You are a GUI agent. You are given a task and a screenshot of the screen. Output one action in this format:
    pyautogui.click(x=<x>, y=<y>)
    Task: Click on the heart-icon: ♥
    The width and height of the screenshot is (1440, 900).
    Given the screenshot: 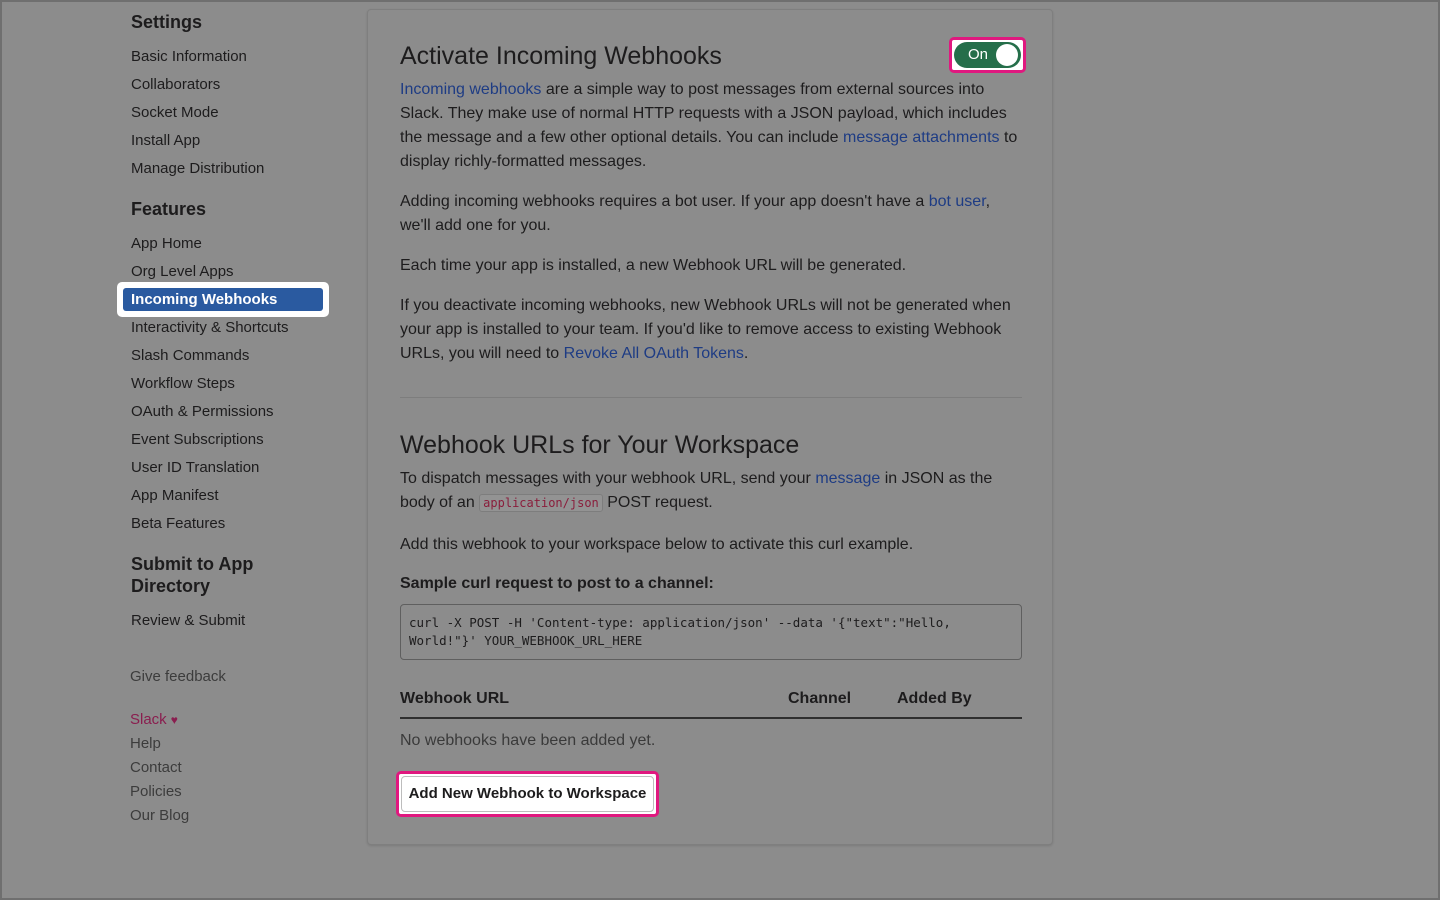 What is the action you would take?
    pyautogui.click(x=174, y=720)
    